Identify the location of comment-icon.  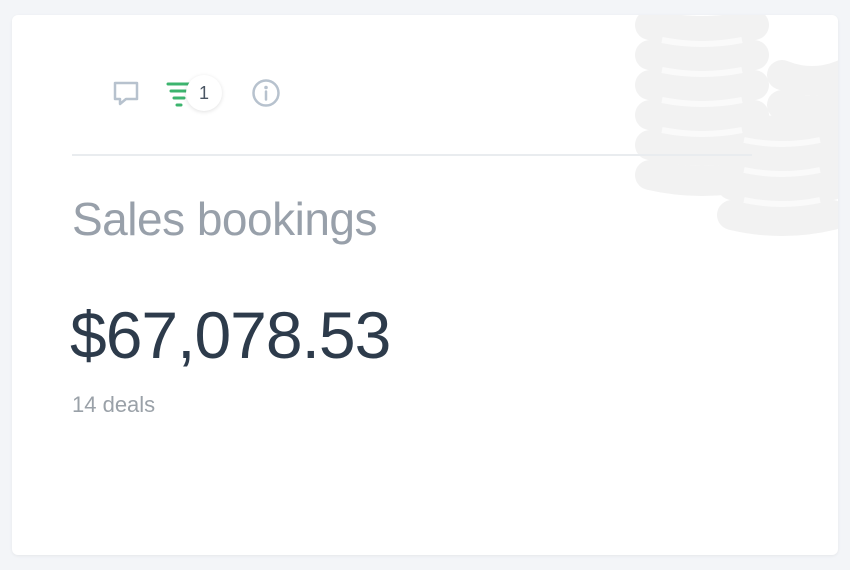
(126, 93).